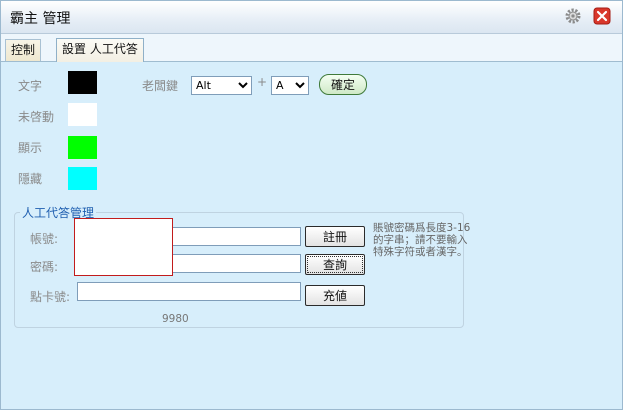 The image size is (623, 410). I want to click on show-color-swatch, so click(82, 147).